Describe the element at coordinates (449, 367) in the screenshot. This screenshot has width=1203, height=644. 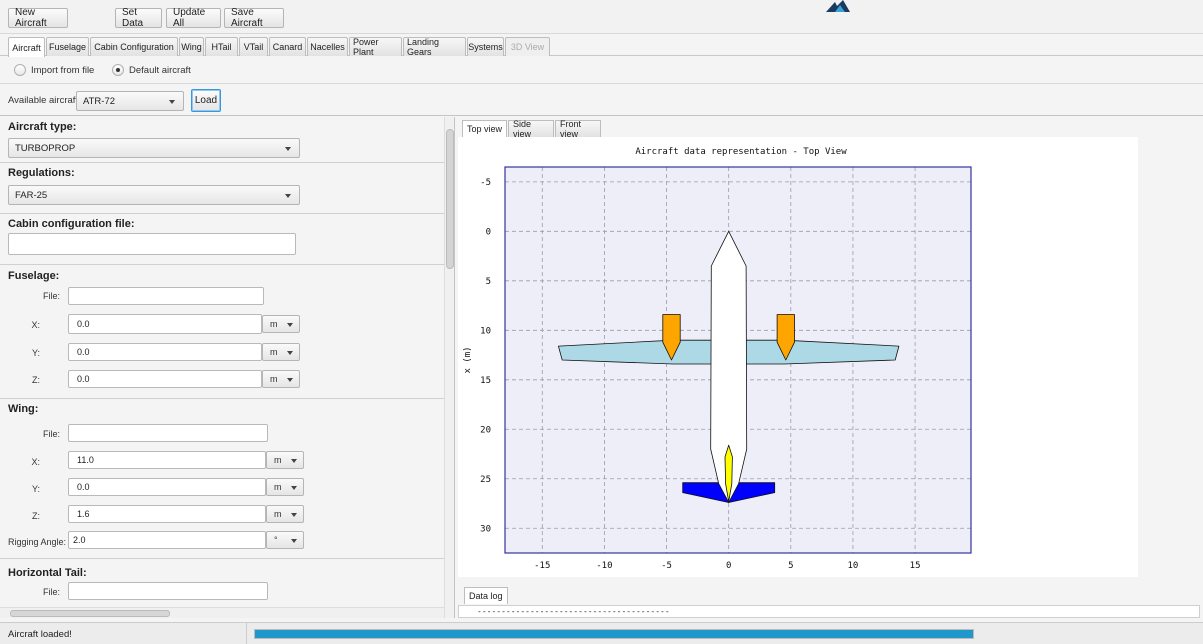
I see `form-vertical-scrollbar` at that location.